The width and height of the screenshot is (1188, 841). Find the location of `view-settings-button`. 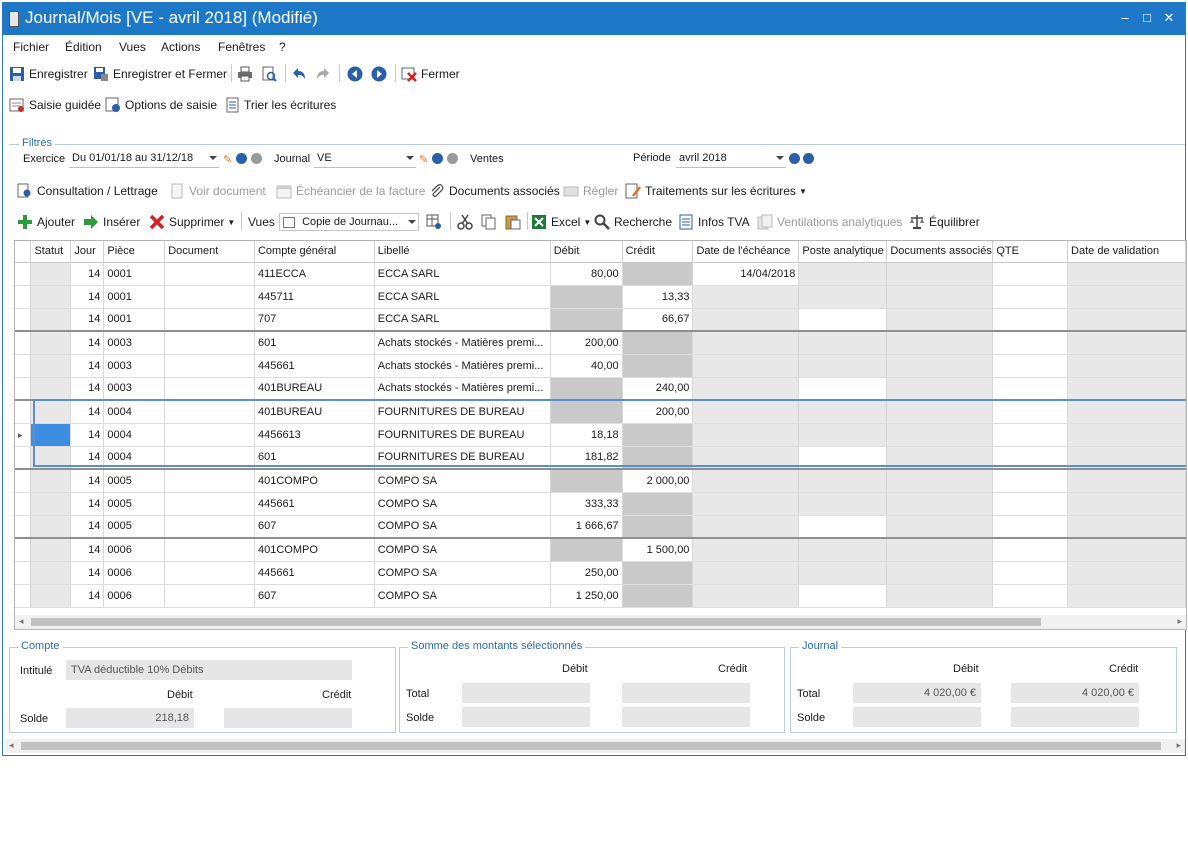

view-settings-button is located at coordinates (436, 222).